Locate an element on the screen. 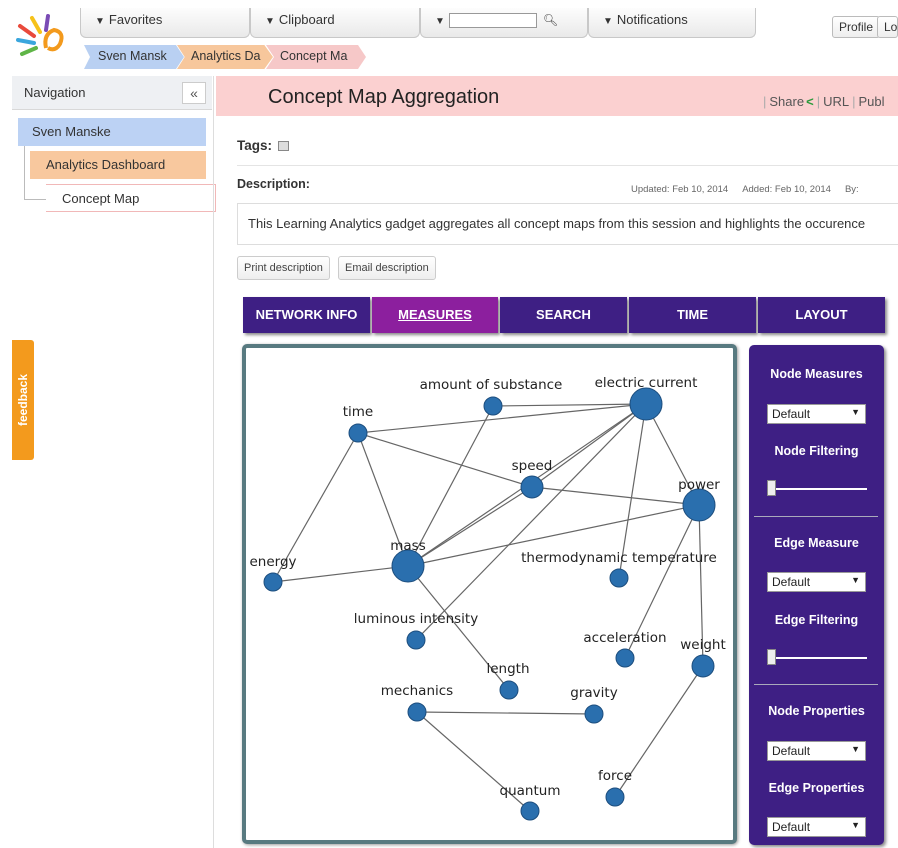 Image resolution: width=898 pixels, height=848 pixels. tree-item-user: Sven Manske is located at coordinates (112, 132).